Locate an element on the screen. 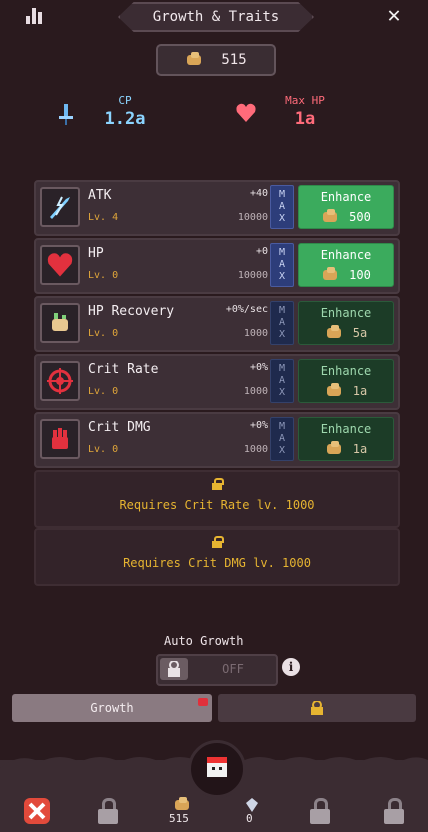 The image size is (428, 832). gem-count: 0 is located at coordinates (249, 818).